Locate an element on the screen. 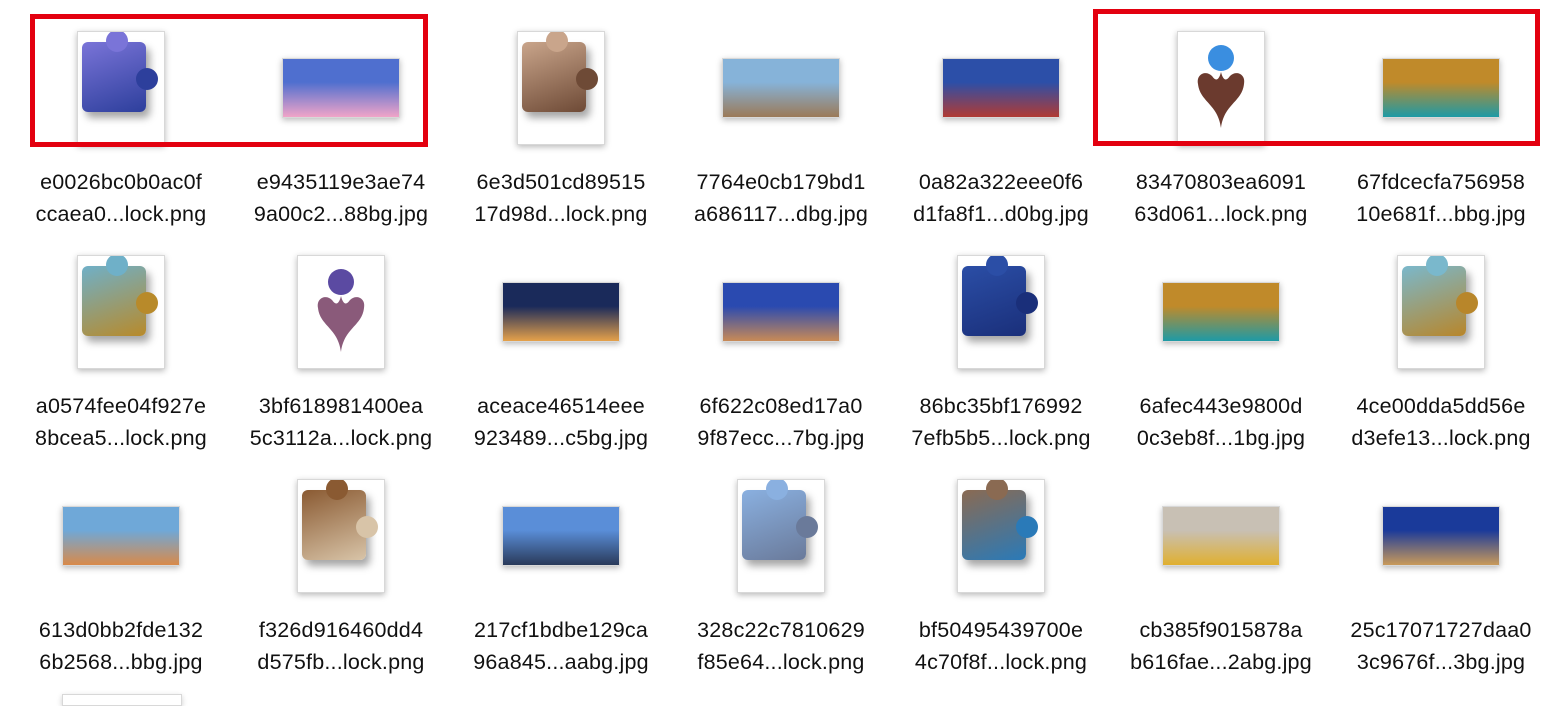 This screenshot has height=706, width=1564. fan-body is located at coordinates (341, 324).